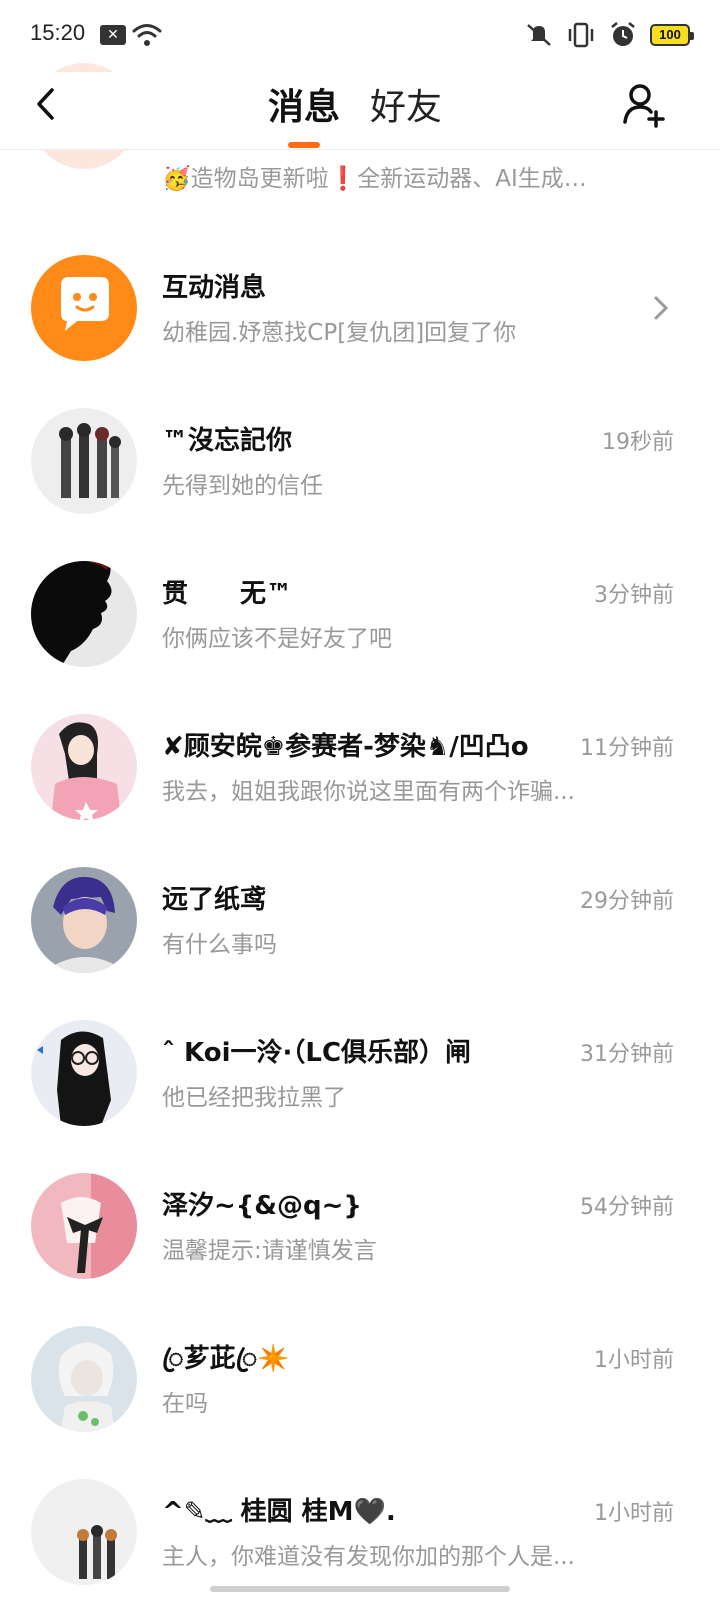 This screenshot has height=1600, width=720. I want to click on tab-messages: 消息, so click(304, 104).